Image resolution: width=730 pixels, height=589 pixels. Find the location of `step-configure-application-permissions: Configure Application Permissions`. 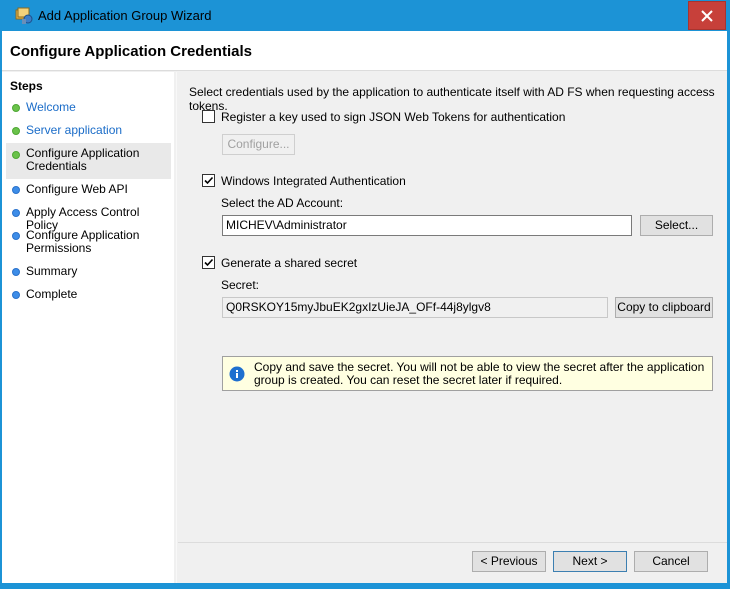

step-configure-application-permissions: Configure Application Permissions is located at coordinates (88, 242).